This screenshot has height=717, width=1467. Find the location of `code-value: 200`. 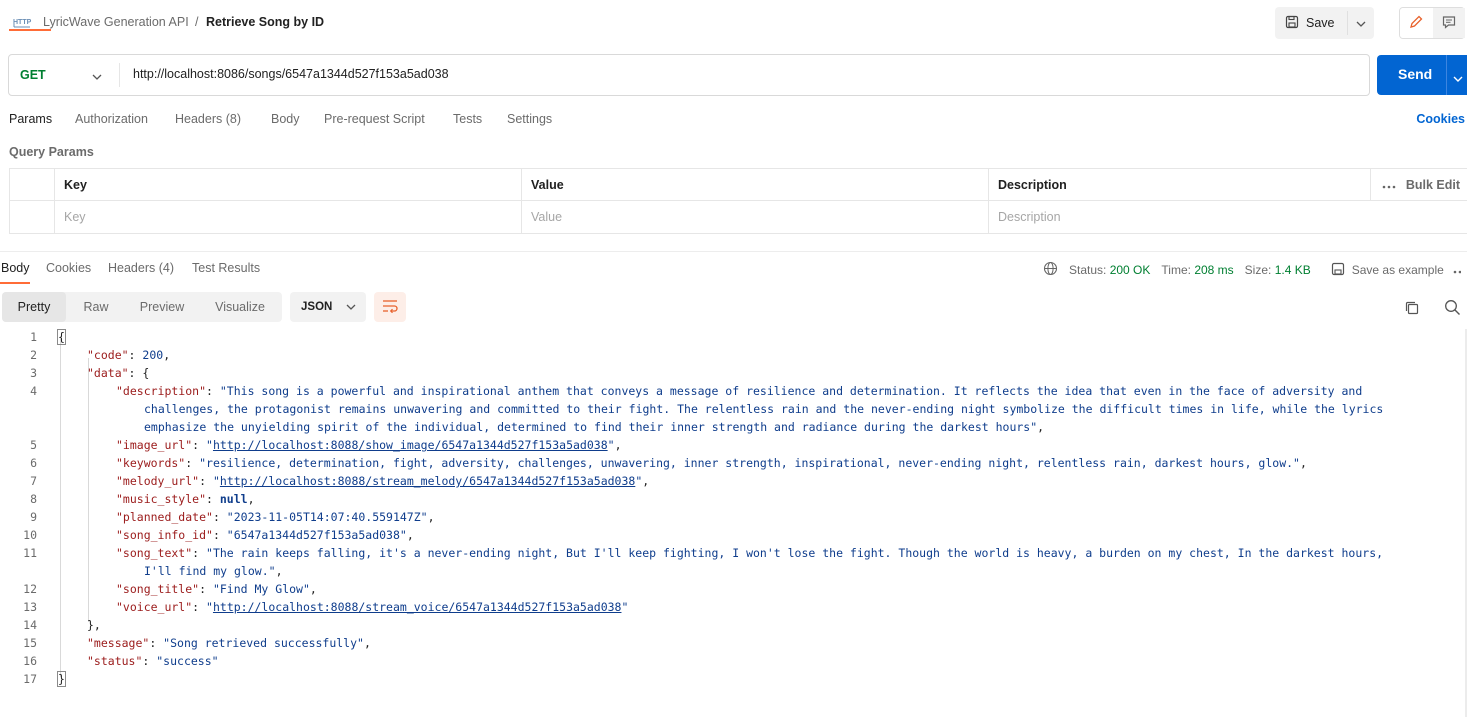

code-value: 200 is located at coordinates (153, 355).